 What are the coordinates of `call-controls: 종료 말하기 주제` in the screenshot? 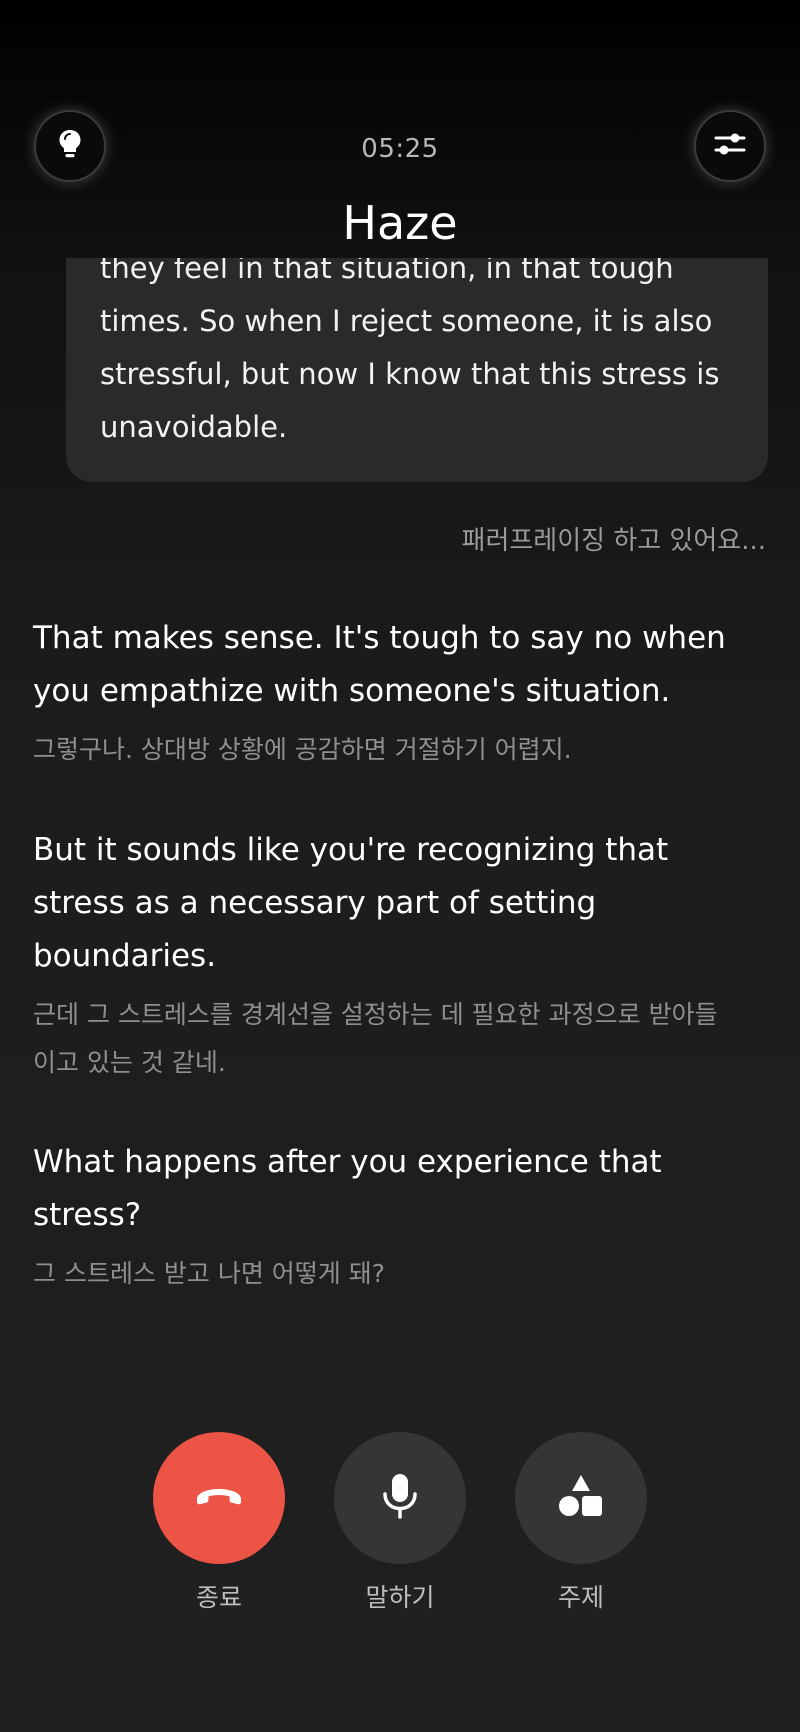 It's located at (400, 1532).